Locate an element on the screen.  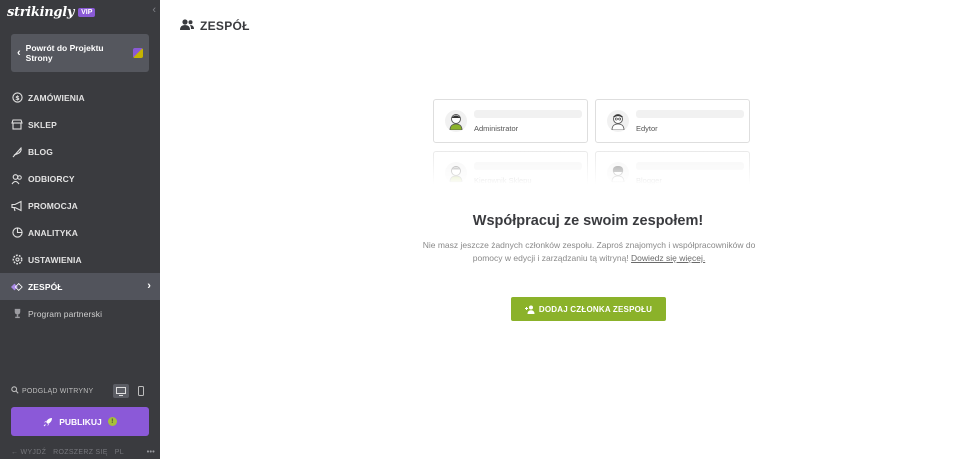
sidebar-item-team: ZESPÓŁ › is located at coordinates (80, 286).